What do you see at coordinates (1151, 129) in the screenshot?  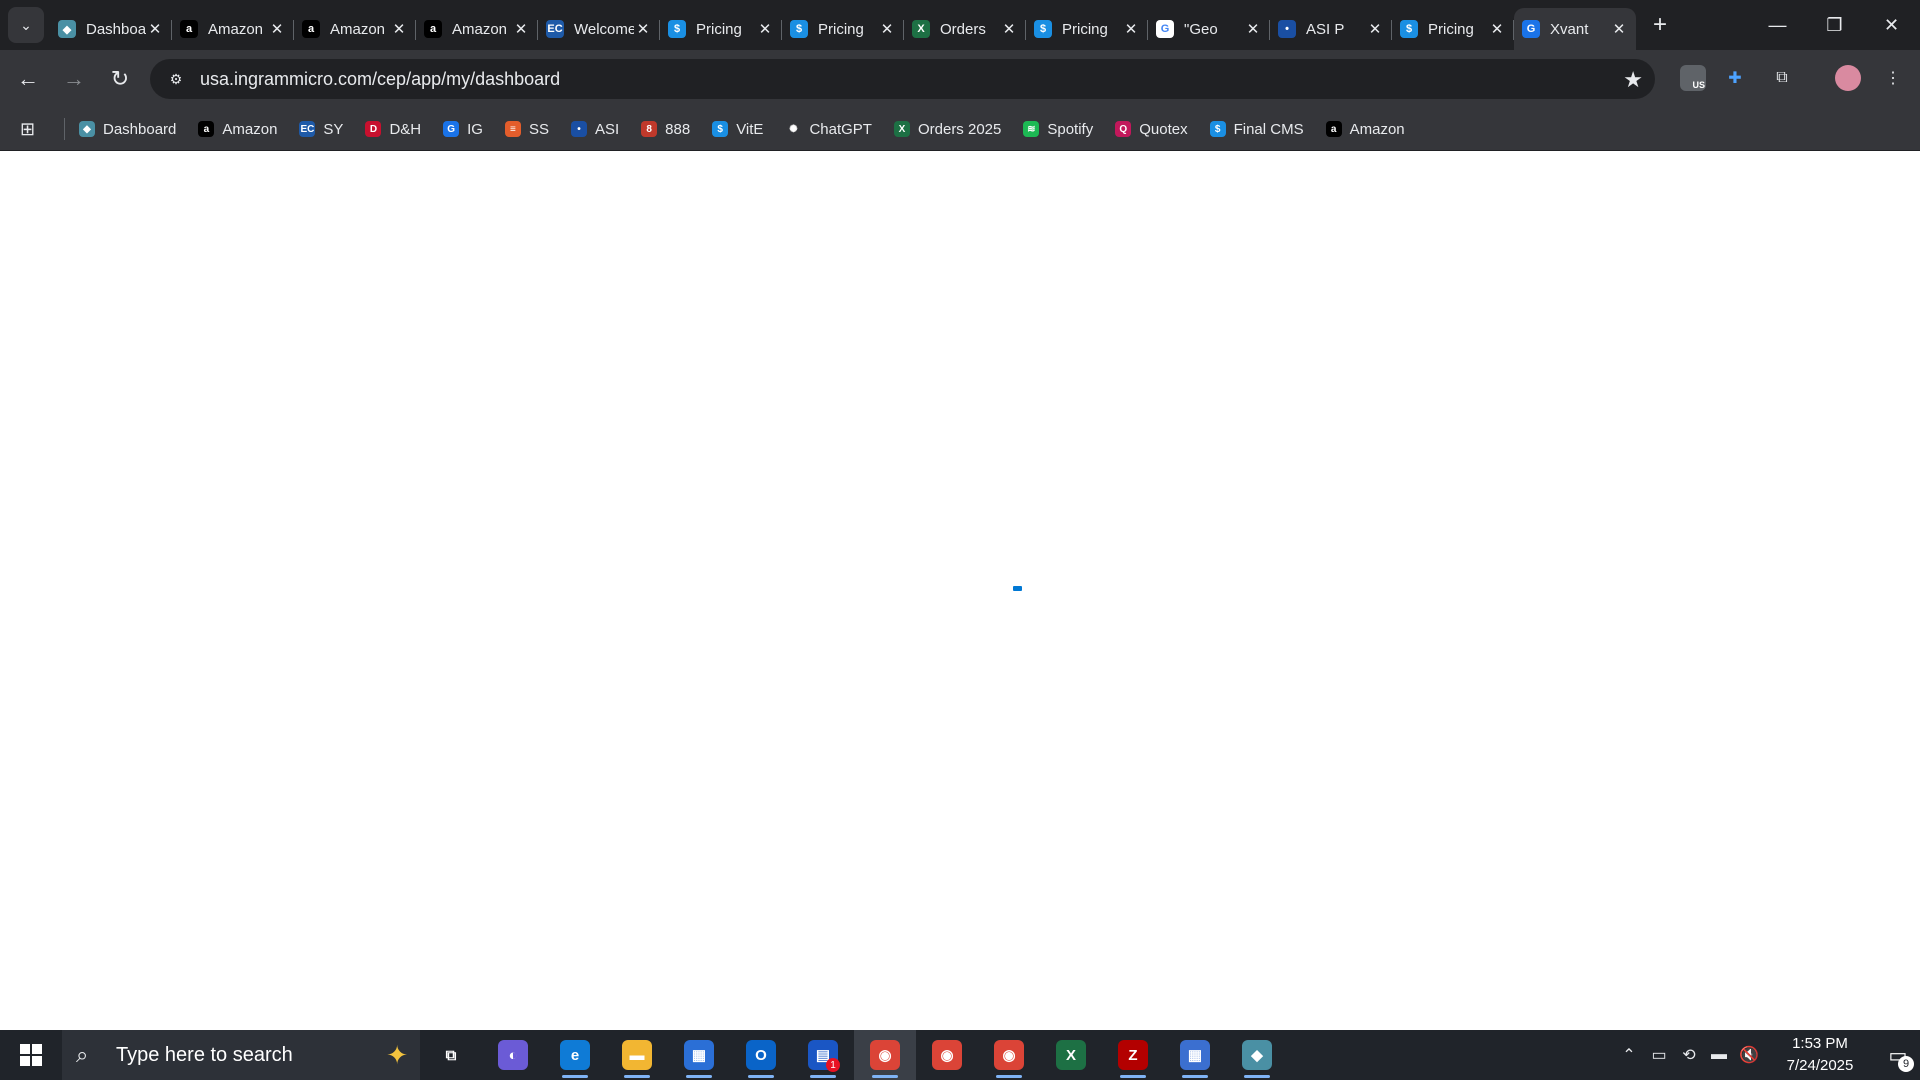 I see `bookmark-item: Q Quotex` at bounding box center [1151, 129].